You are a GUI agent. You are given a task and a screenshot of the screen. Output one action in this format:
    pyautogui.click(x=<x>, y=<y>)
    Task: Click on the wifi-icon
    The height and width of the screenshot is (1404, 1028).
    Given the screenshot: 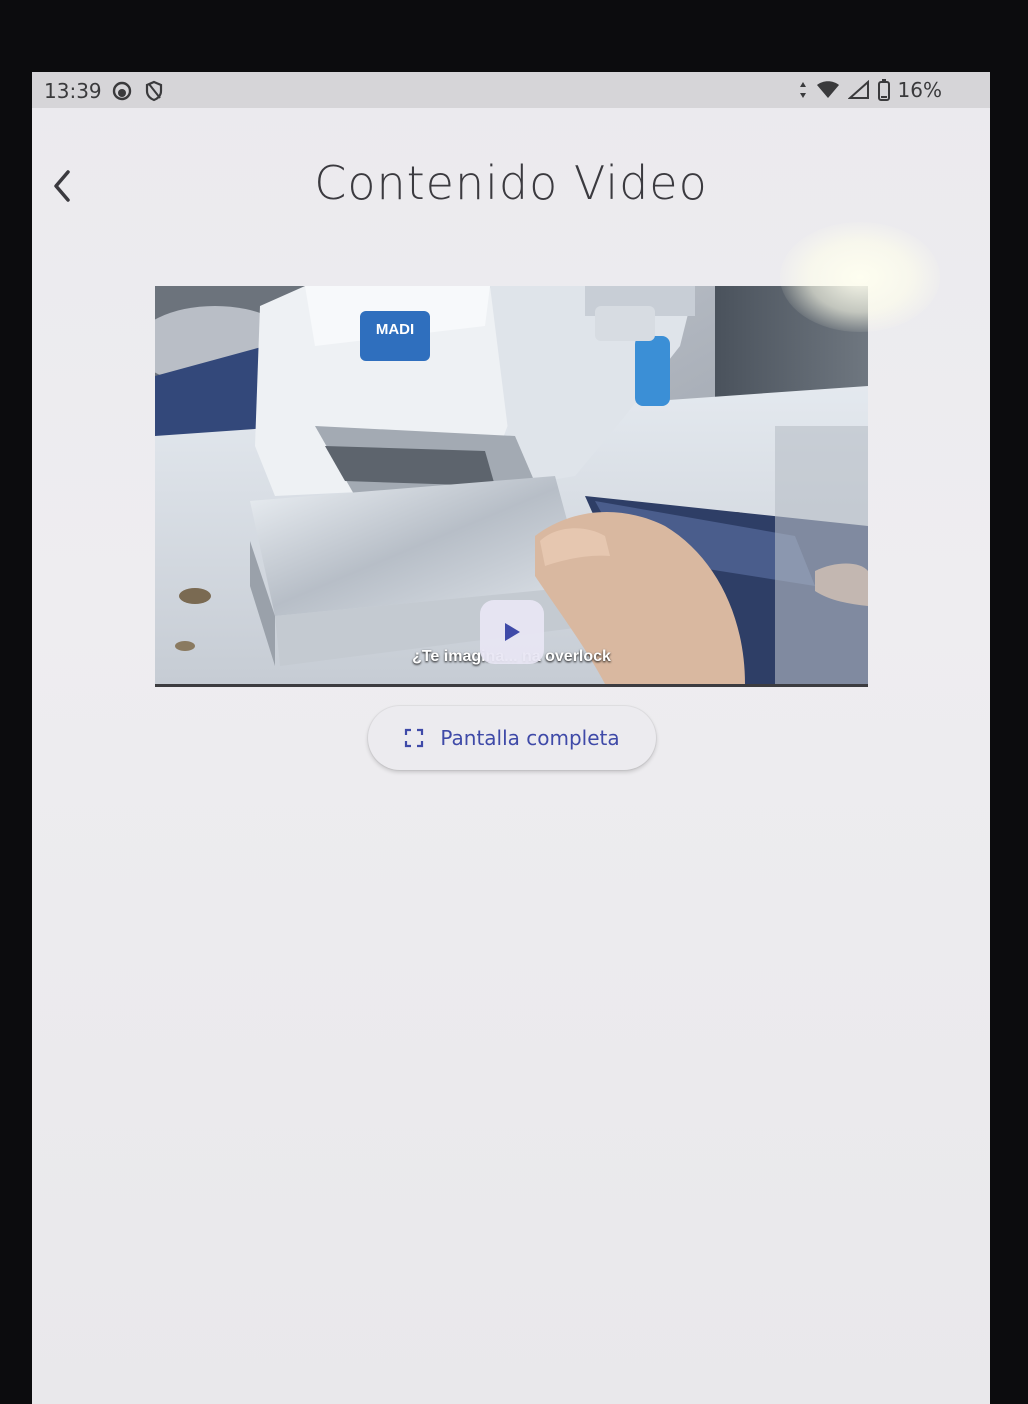 What is the action you would take?
    pyautogui.click(x=827, y=89)
    